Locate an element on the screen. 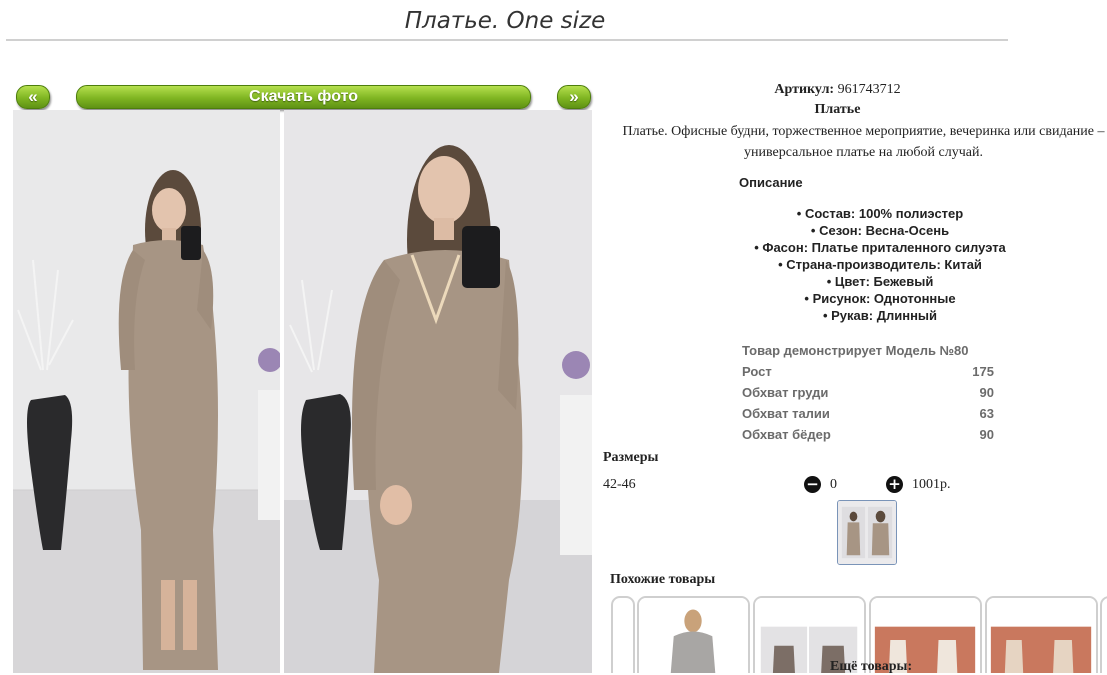 The image size is (1107, 675). feature-item: Фасон: Платье приталенного силуэта is located at coordinates (880, 247).